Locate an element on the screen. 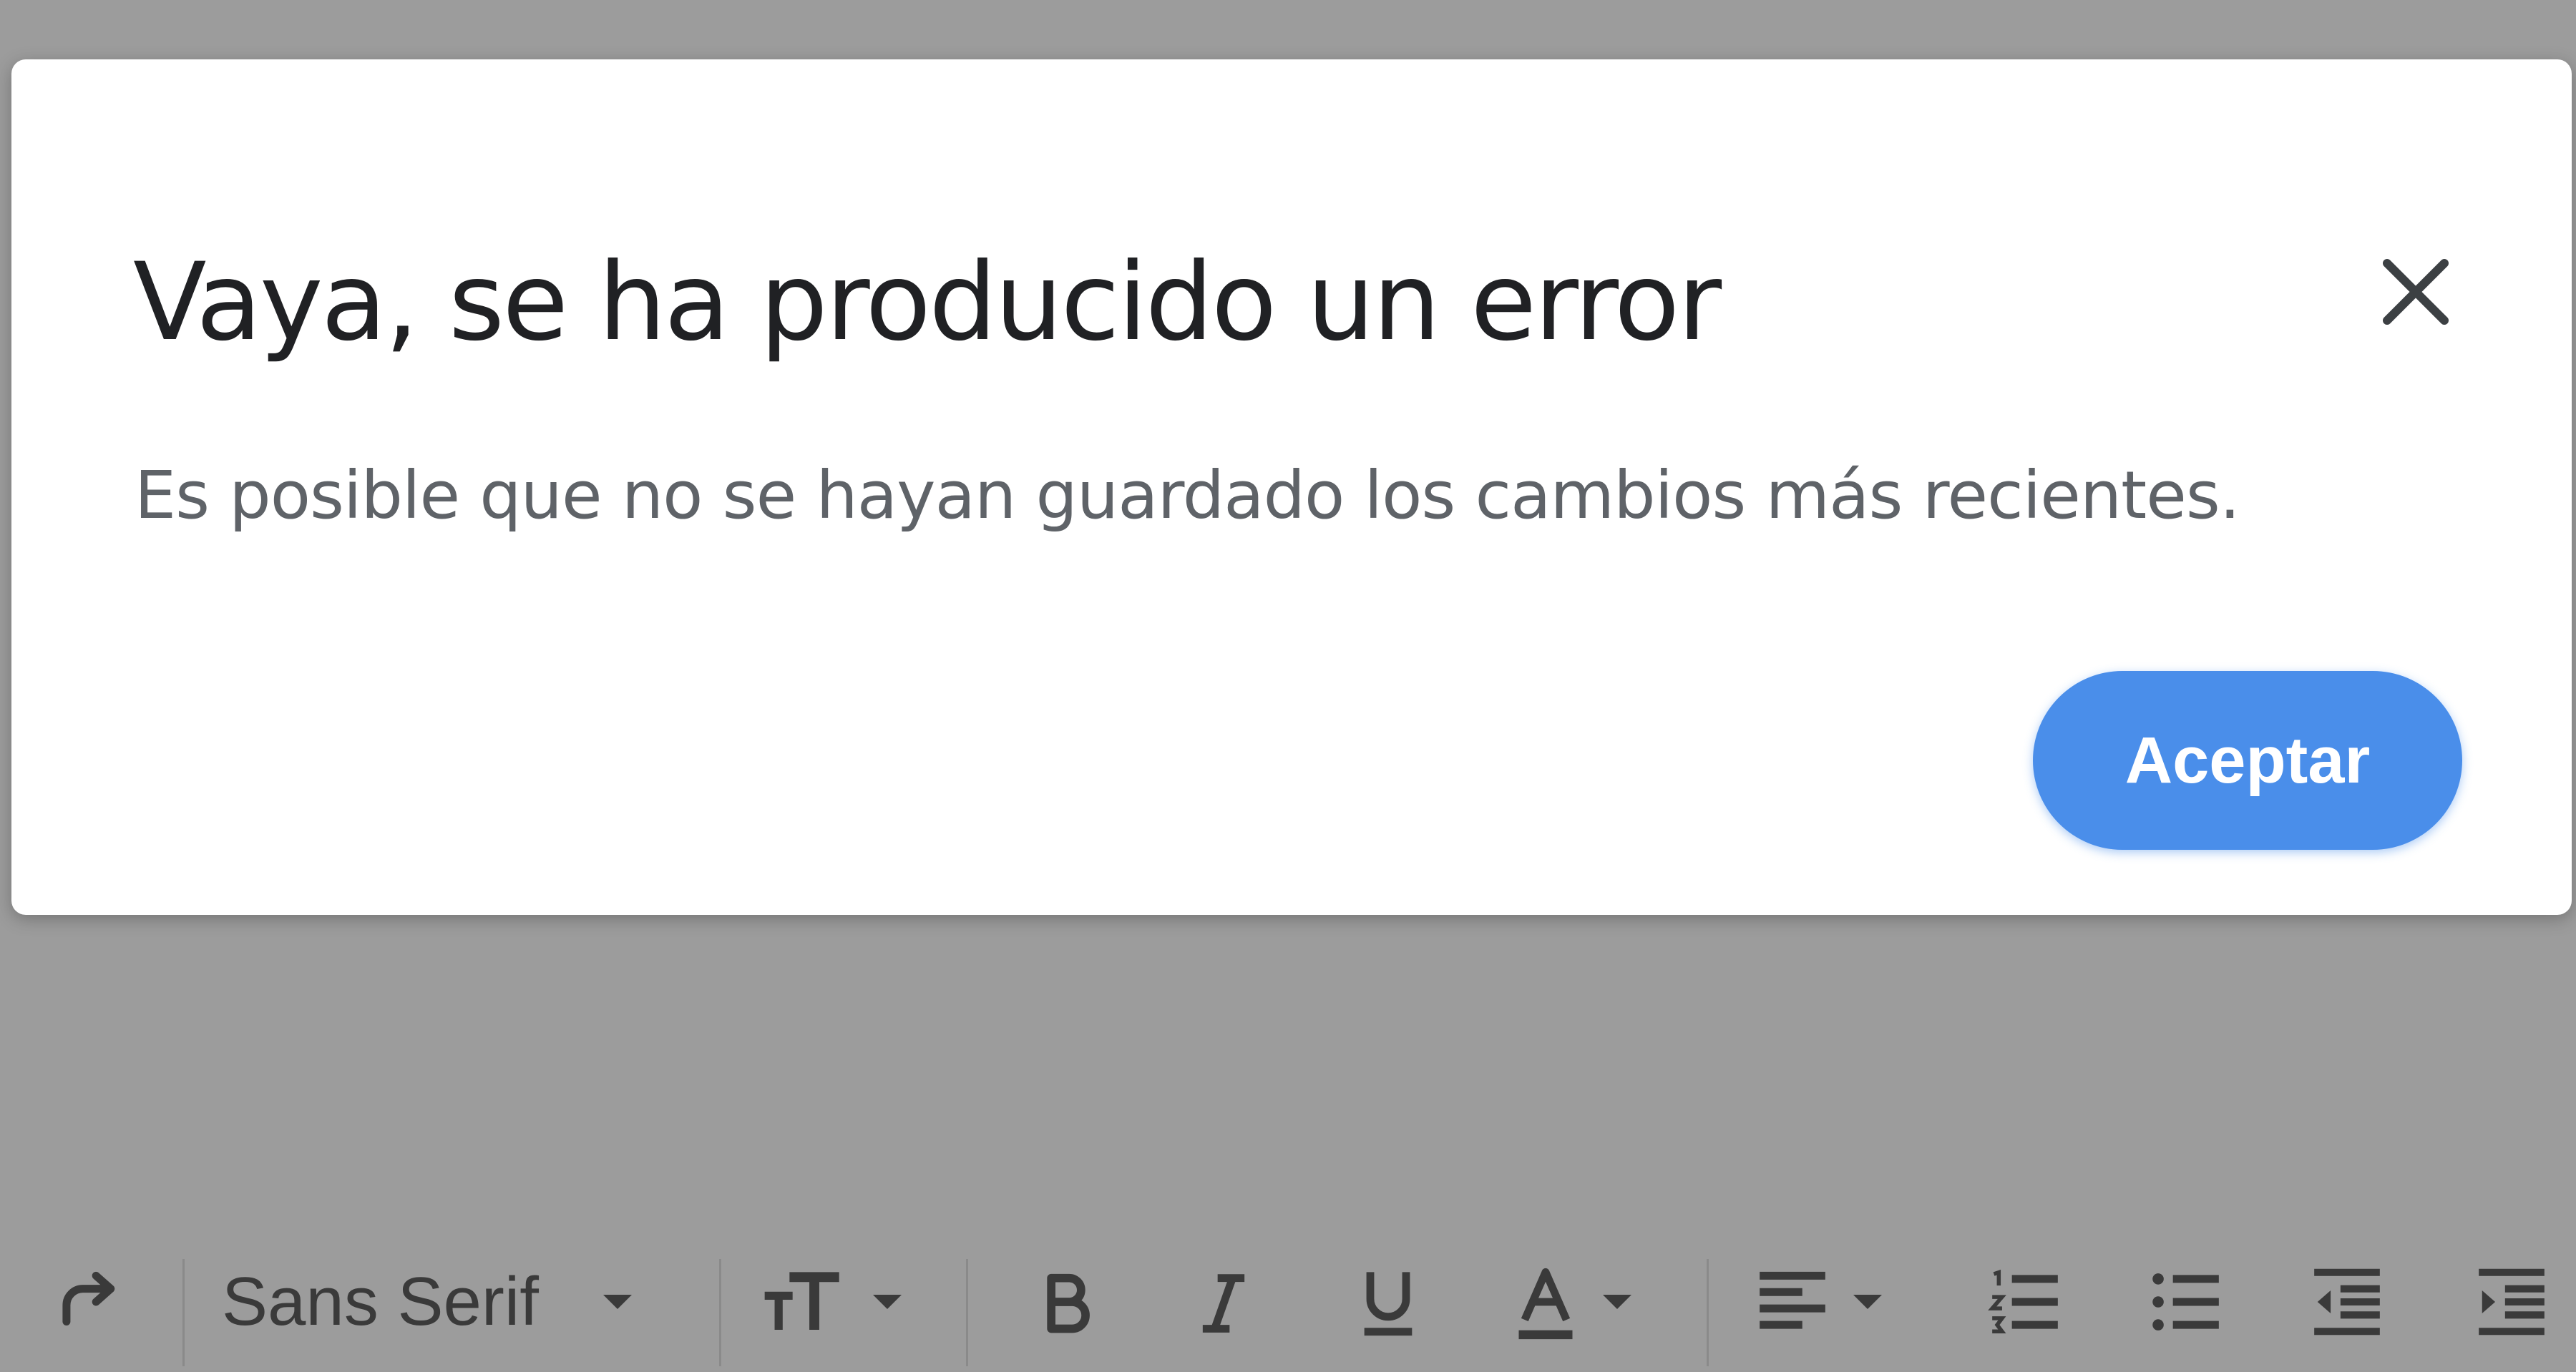 The height and width of the screenshot is (1372, 2576). redo-button is located at coordinates (89, 1302).